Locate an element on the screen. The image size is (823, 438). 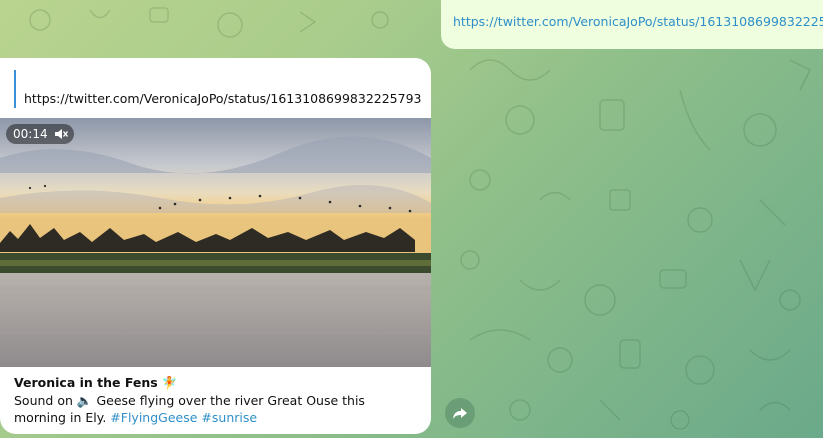
caption-title: Veronica in the Fens is located at coordinates (86, 382).